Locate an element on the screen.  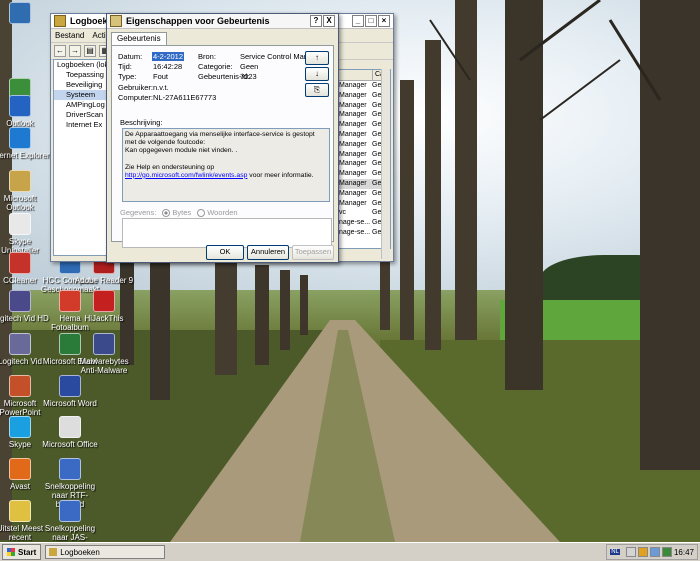
tab-gebeurtenis: Gebeurtenis is located at coordinates (139, 38).